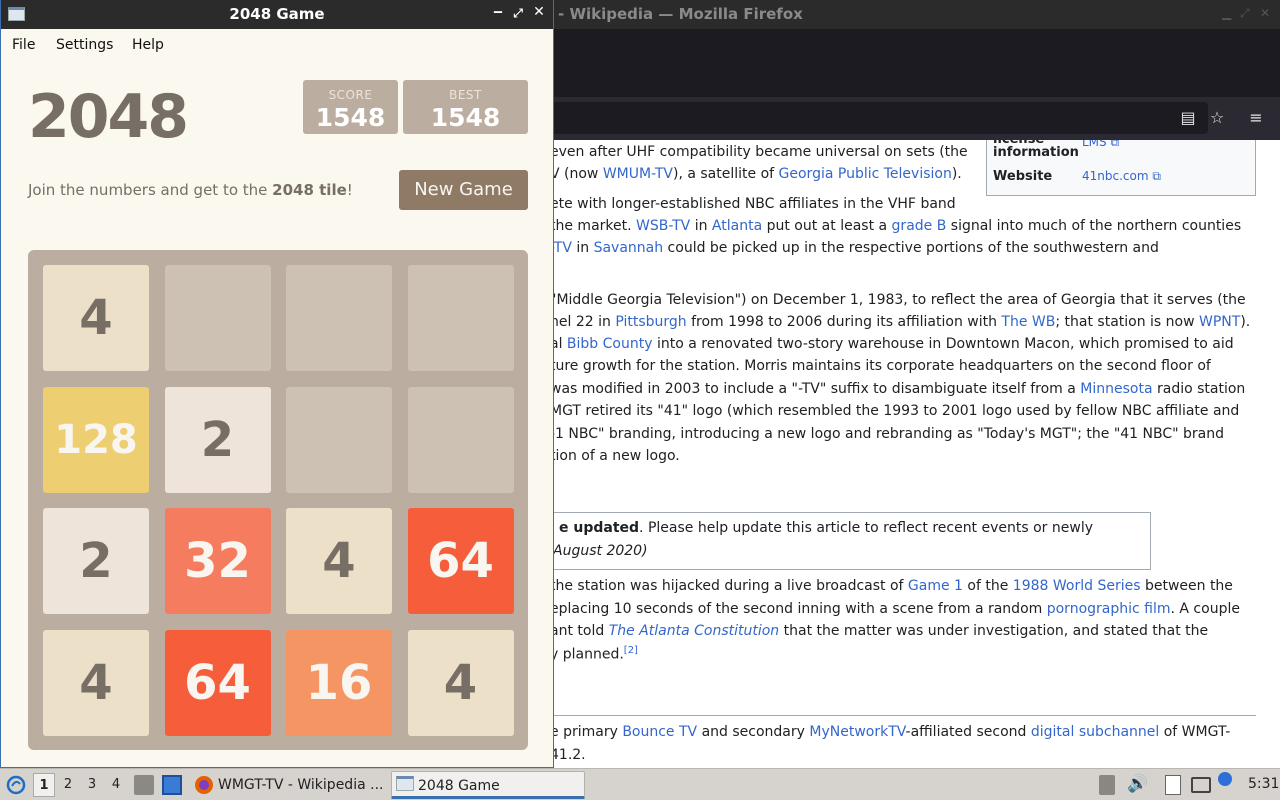  I want to click on infobox-website-label: Website, so click(1023, 176).